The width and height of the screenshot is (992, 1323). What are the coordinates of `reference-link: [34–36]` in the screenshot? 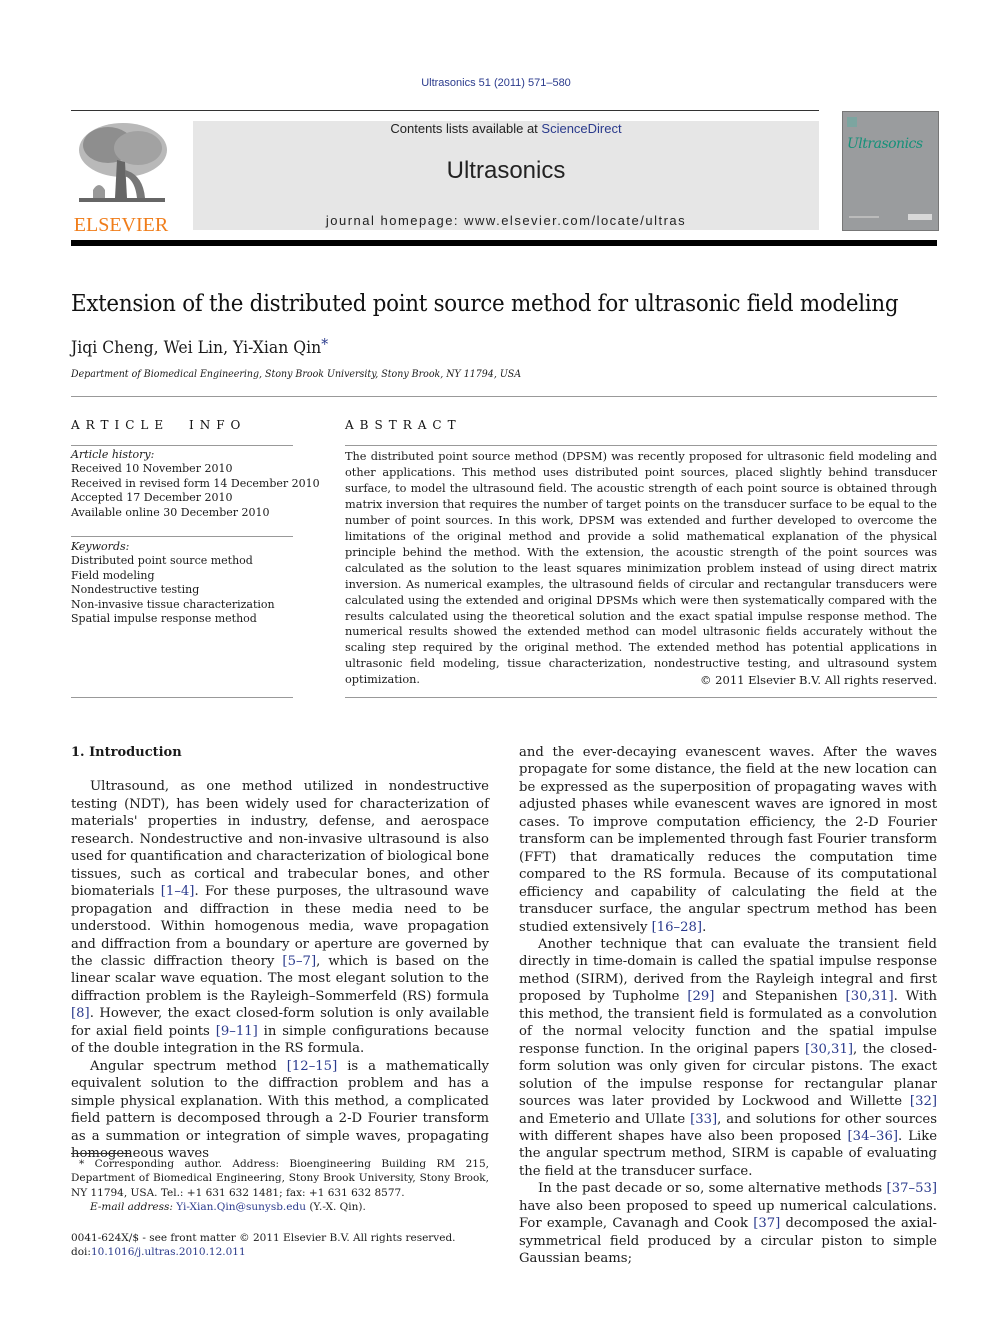 It's located at (873, 1136).